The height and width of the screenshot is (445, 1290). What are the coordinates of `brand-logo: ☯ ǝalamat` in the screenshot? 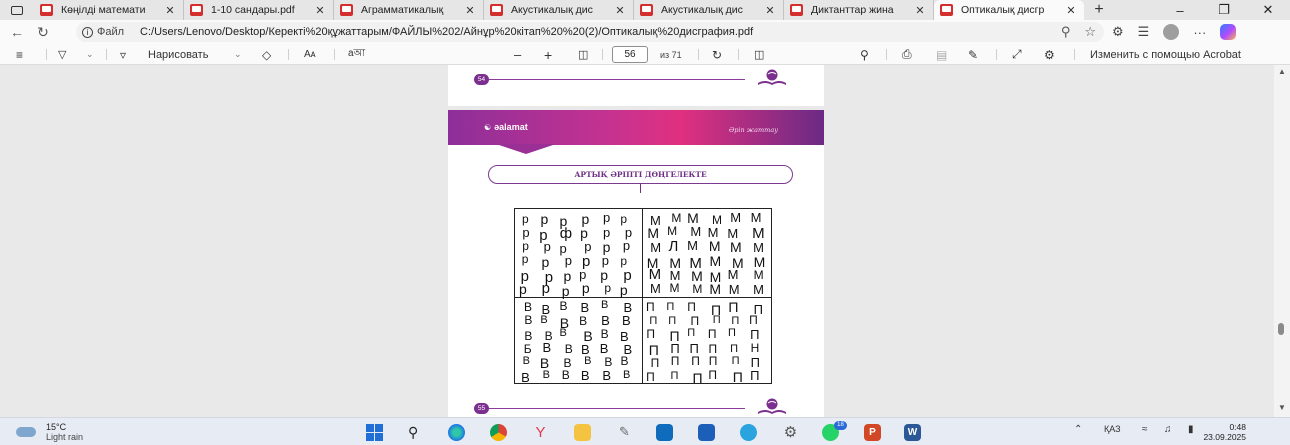 It's located at (506, 127).